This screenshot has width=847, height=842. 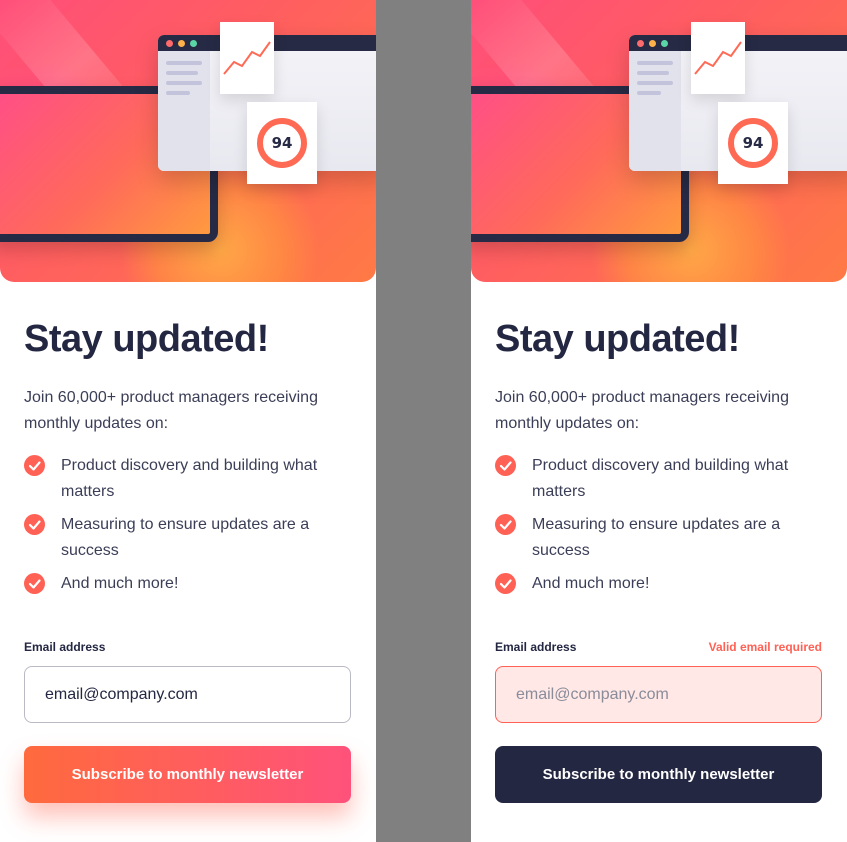 What do you see at coordinates (187, 648) in the screenshot?
I see `email-field-header: Email address` at bounding box center [187, 648].